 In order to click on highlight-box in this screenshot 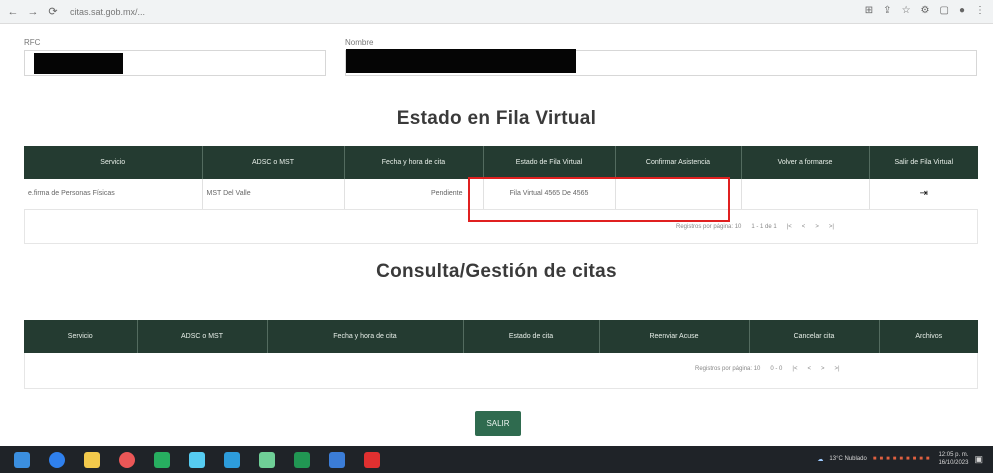, I will do `click(599, 199)`.